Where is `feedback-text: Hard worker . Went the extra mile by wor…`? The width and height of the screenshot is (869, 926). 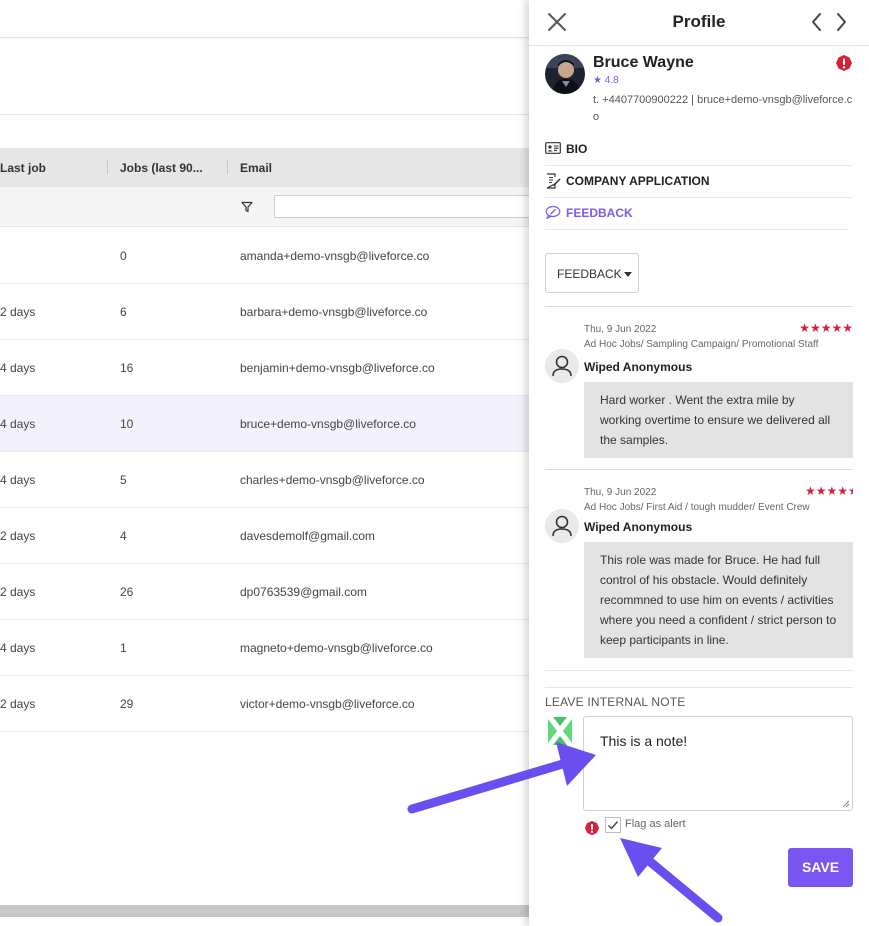
feedback-text: Hard worker . Went the extra mile by wor… is located at coordinates (718, 420).